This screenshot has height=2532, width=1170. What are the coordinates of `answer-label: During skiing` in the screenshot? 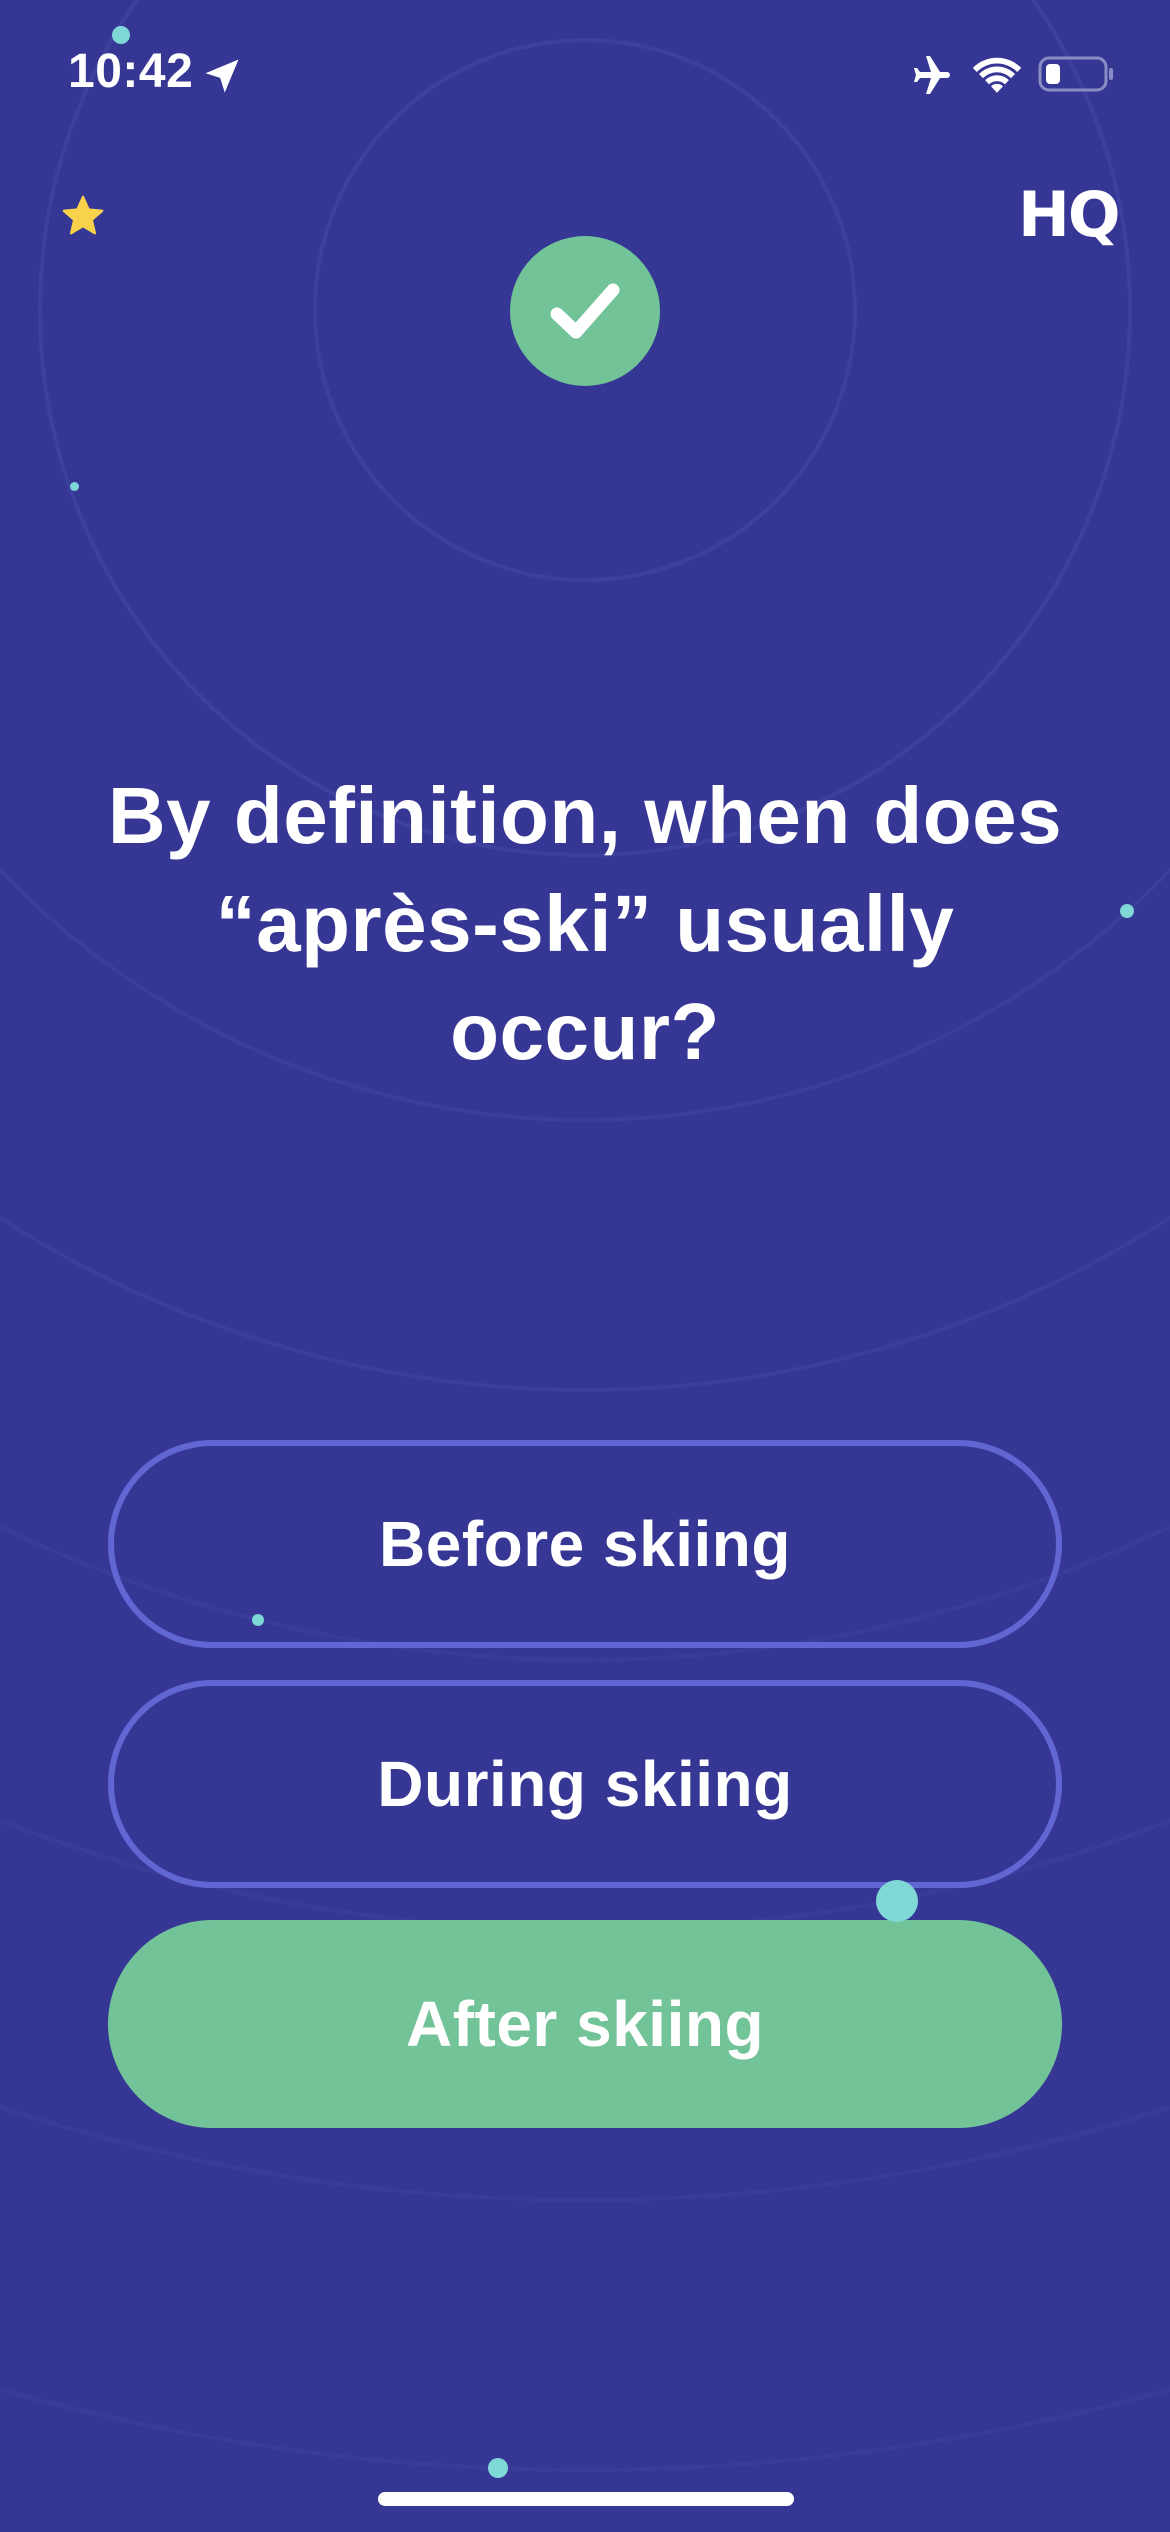 It's located at (585, 1784).